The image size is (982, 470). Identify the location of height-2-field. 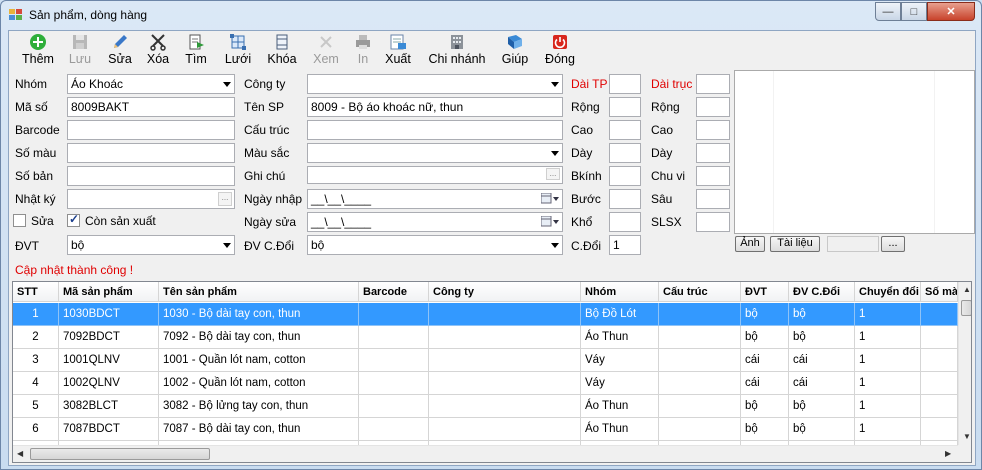
(713, 130).